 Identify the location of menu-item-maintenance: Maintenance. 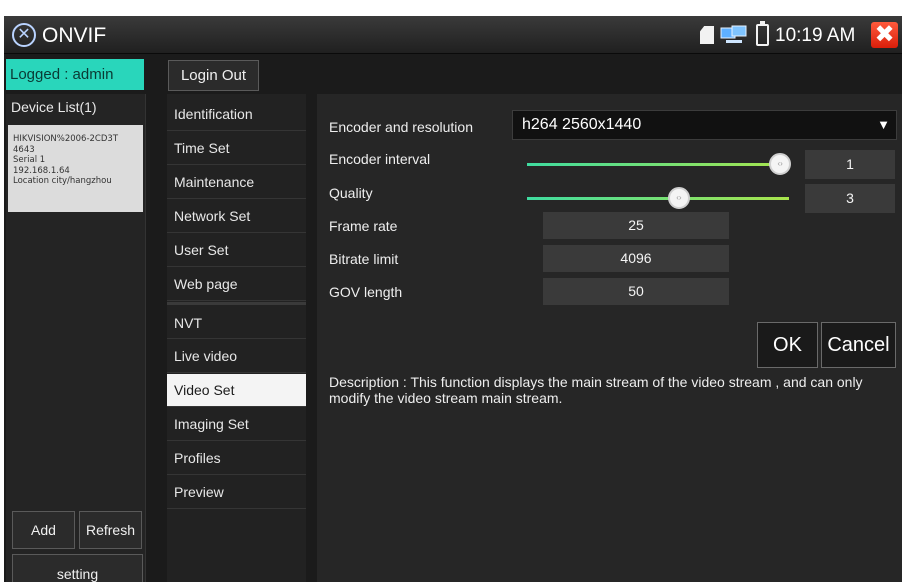
(236, 182).